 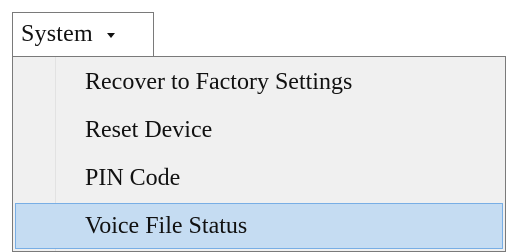 What do you see at coordinates (166, 225) in the screenshot?
I see `menu-item-label: Voice File Status` at bounding box center [166, 225].